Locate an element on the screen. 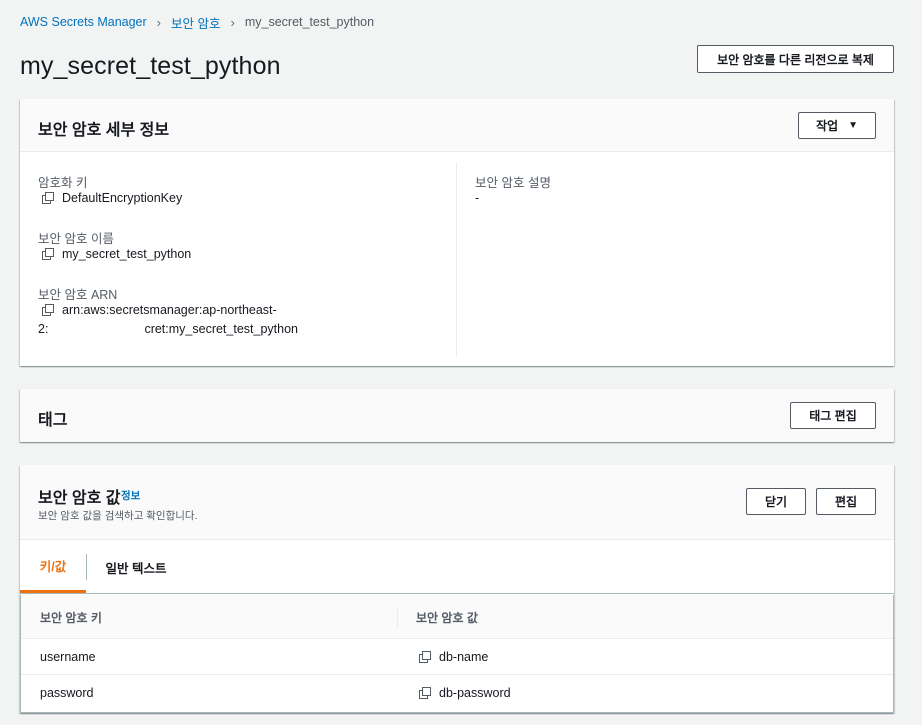 This screenshot has width=922, height=725. breadcrumb-secrets: 보안 암호 is located at coordinates (195, 22).